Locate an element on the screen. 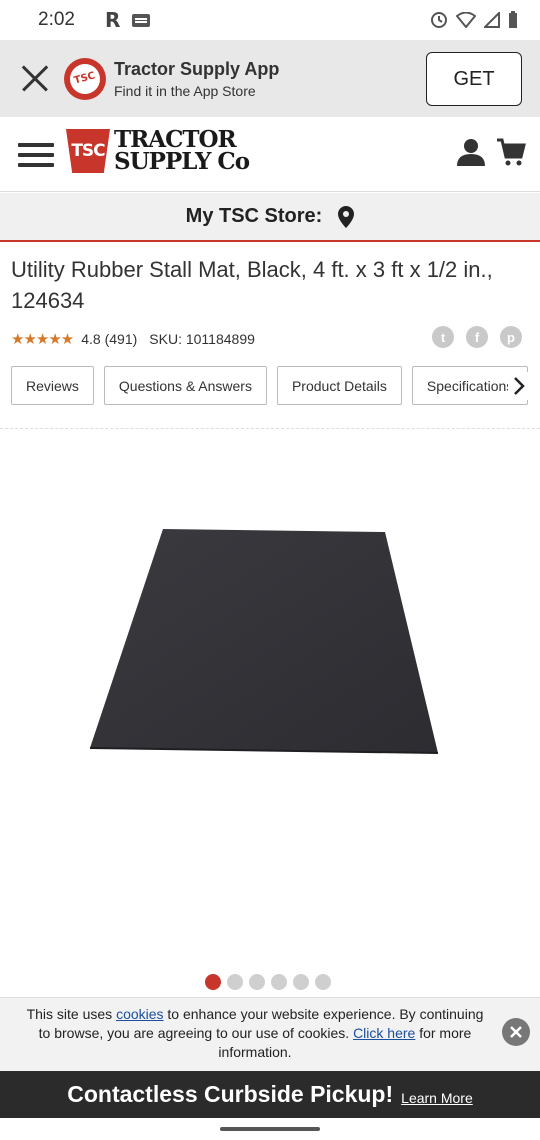 This screenshot has width=540, height=1140. curbside-banner: Contactless Curbside Pickup! Learn More is located at coordinates (270, 1094).